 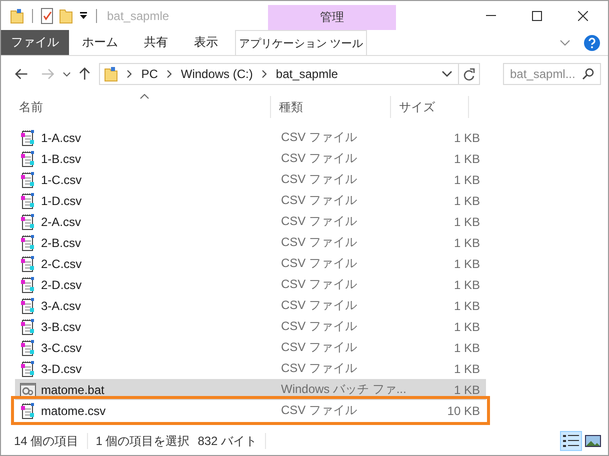 I want to click on file-row: 1-B.csv CSV ファイル 1 KB, so click(x=250, y=158).